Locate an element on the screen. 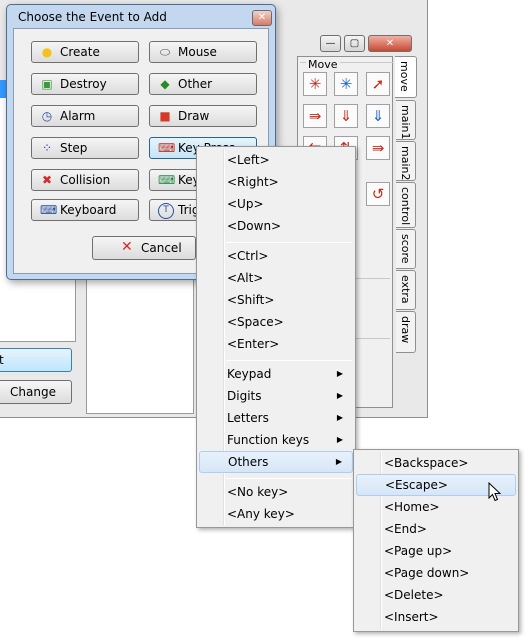  menu-item-right: <Right> is located at coordinates (276, 182).